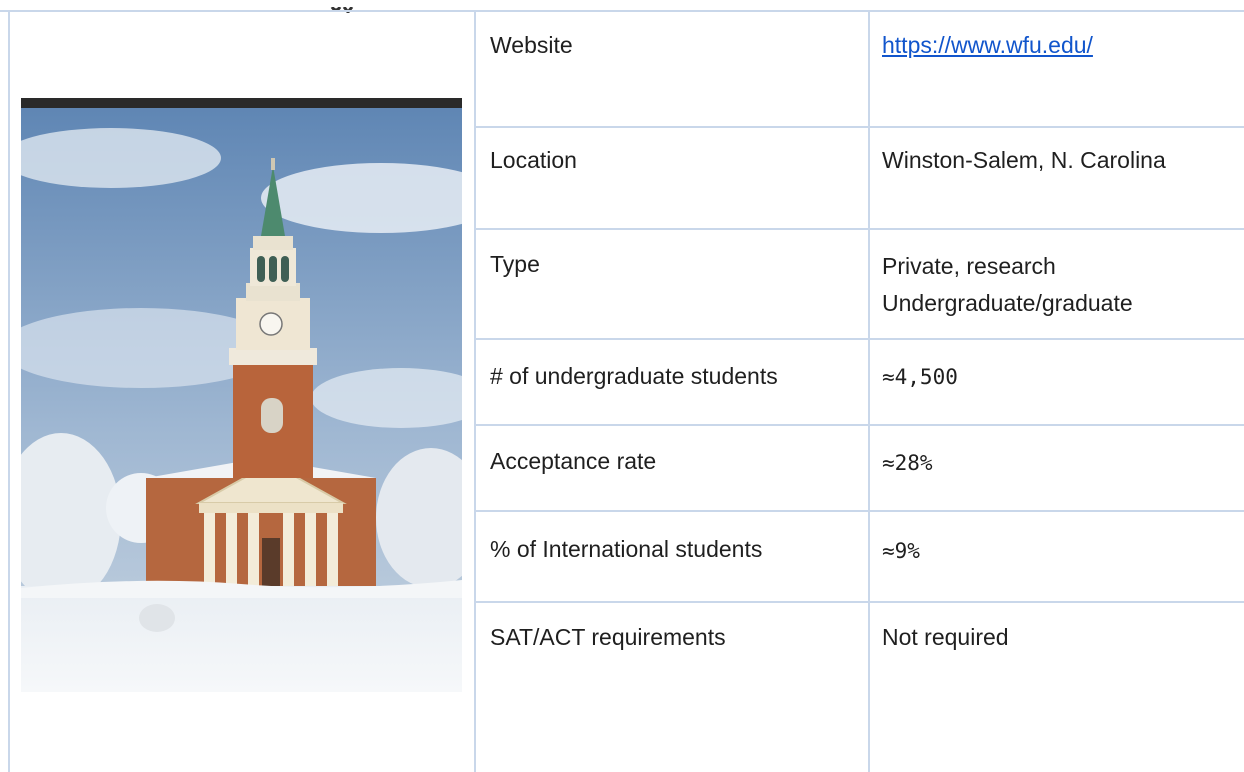  I want to click on label-undergrad-students: # of undergraduate students, so click(634, 376).